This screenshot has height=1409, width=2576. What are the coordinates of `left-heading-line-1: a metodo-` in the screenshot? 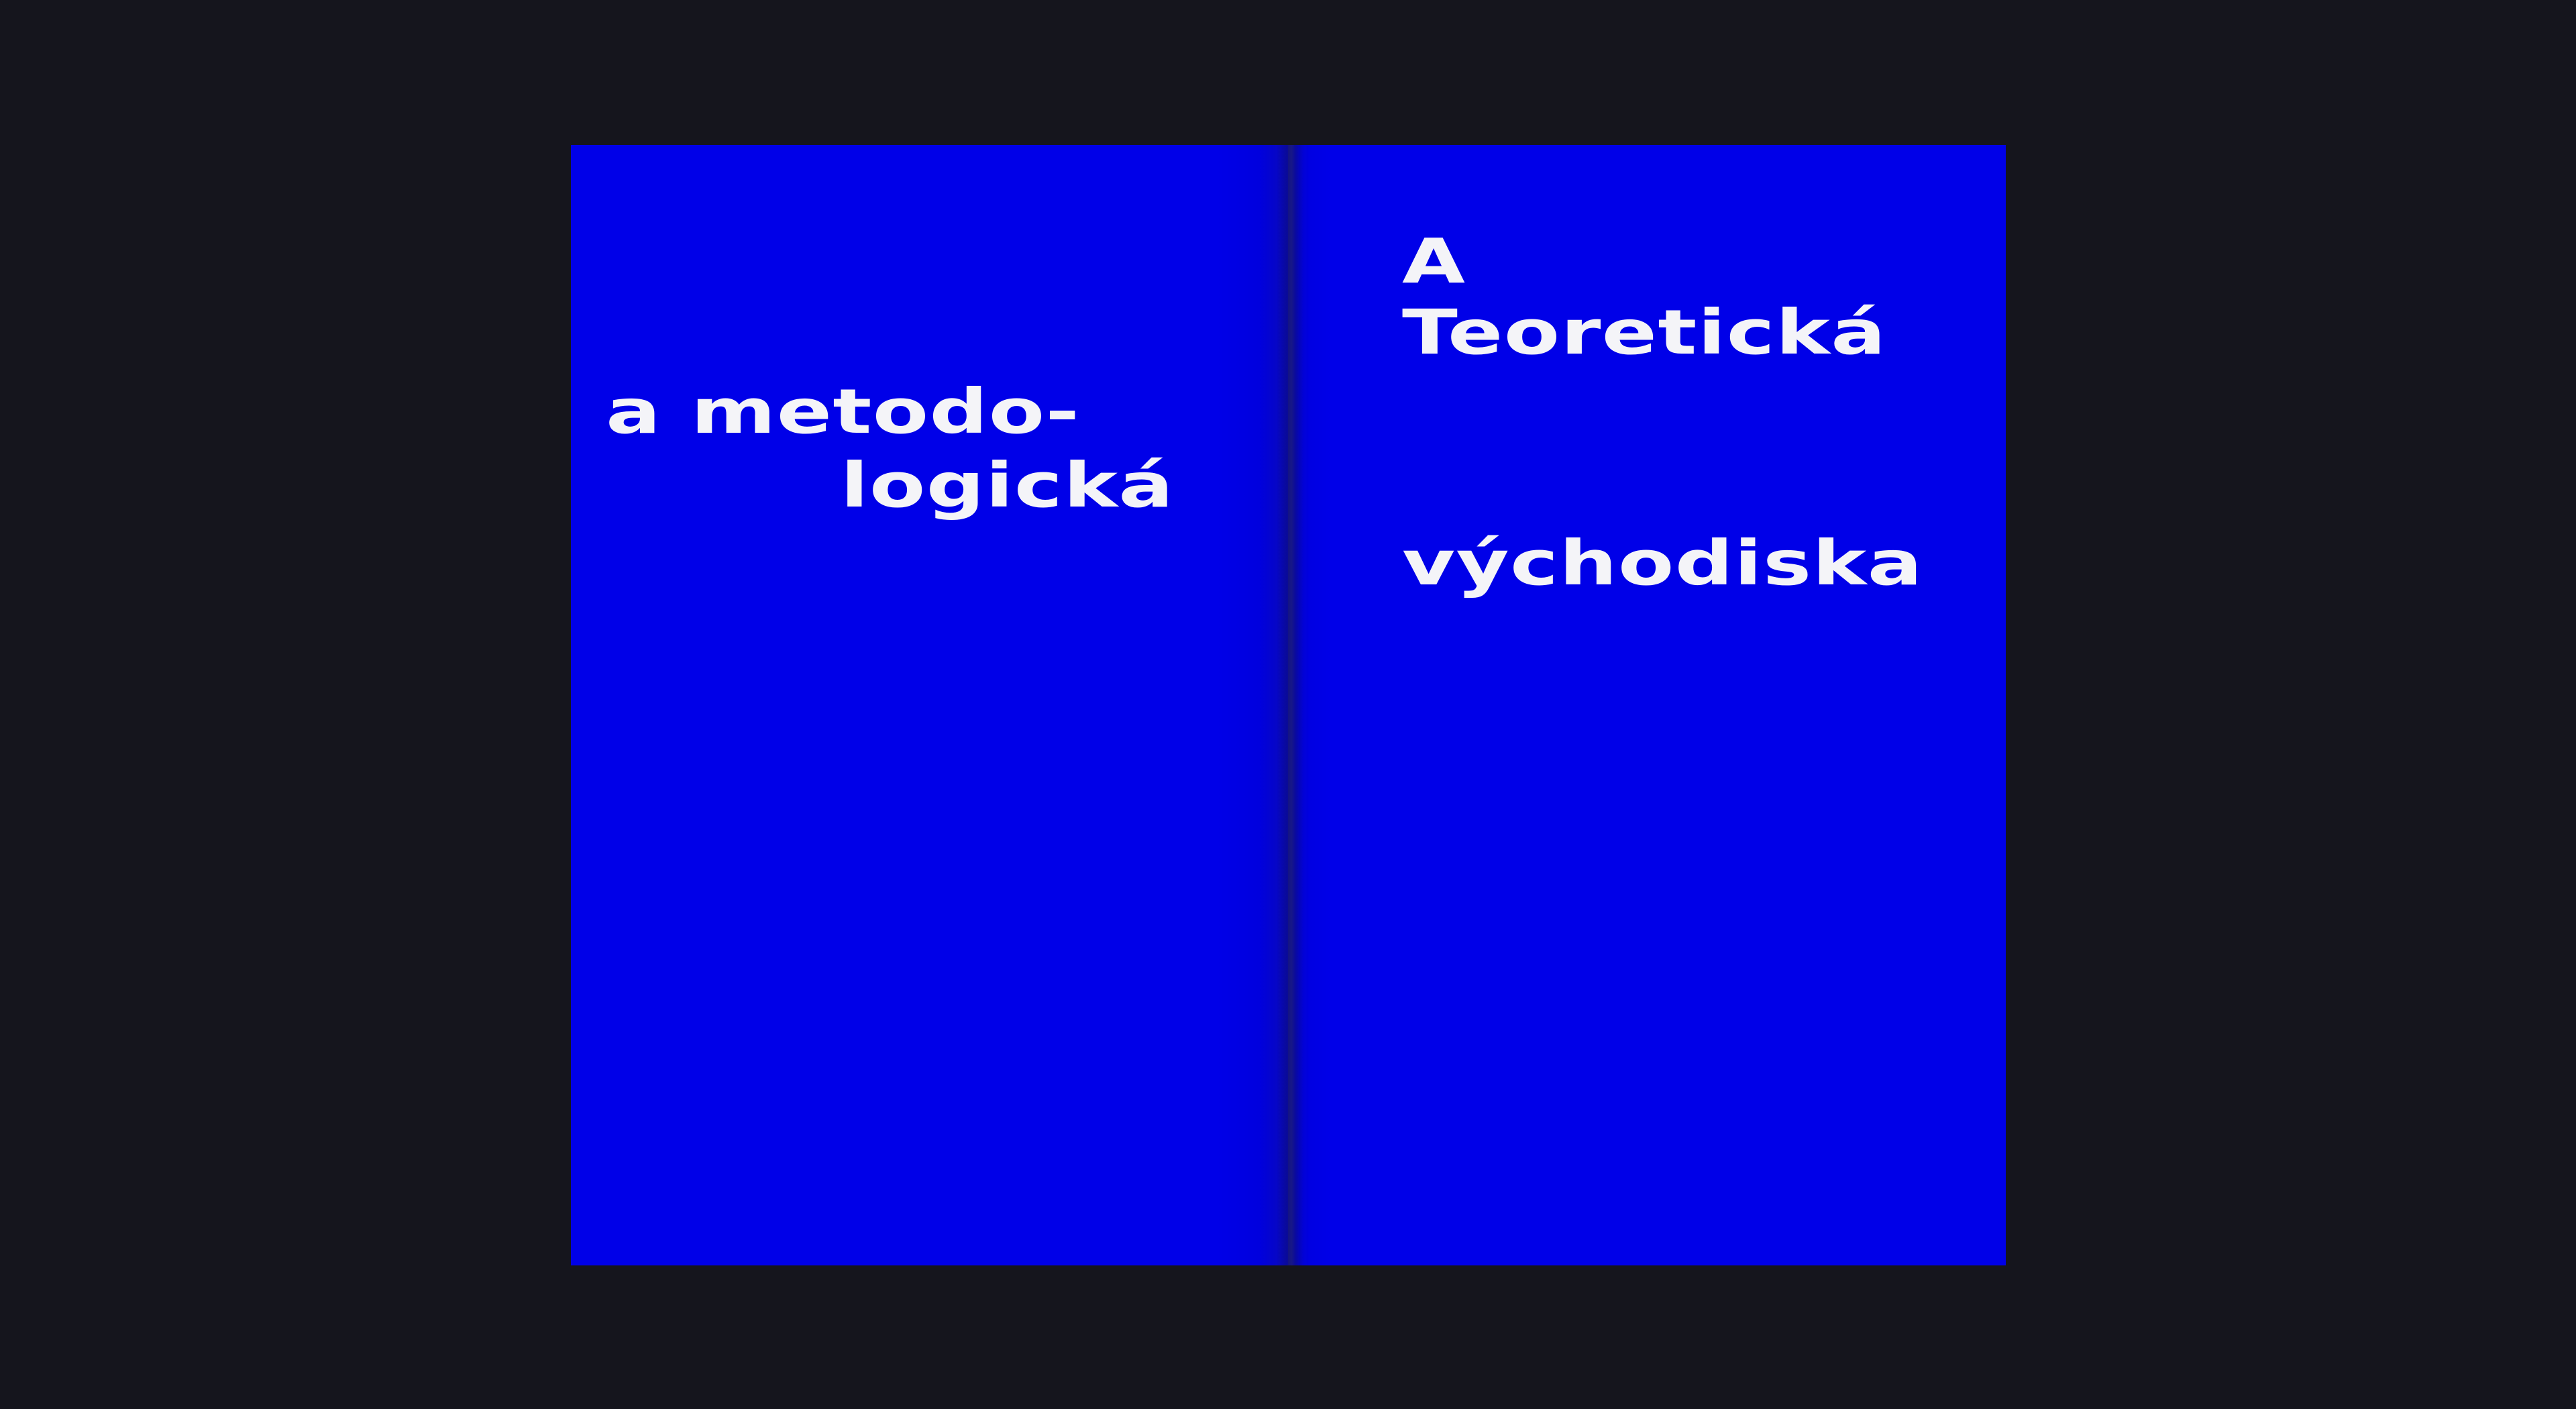 It's located at (843, 412).